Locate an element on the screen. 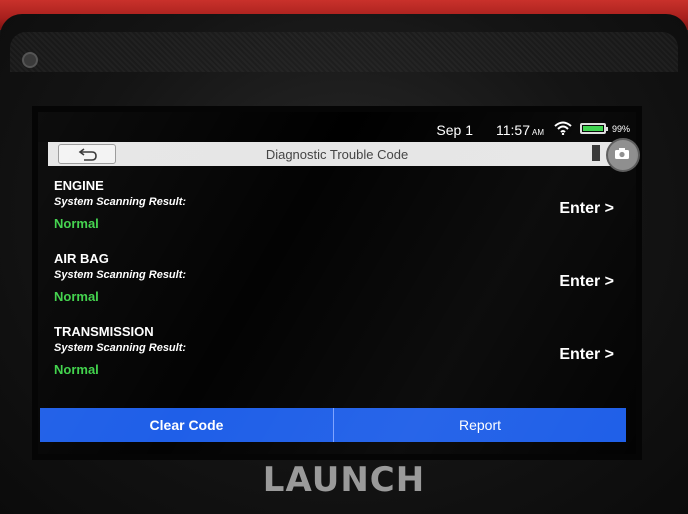 Image resolution: width=688 pixels, height=514 pixels. enter-button-air-bag: Enter > is located at coordinates (586, 282).